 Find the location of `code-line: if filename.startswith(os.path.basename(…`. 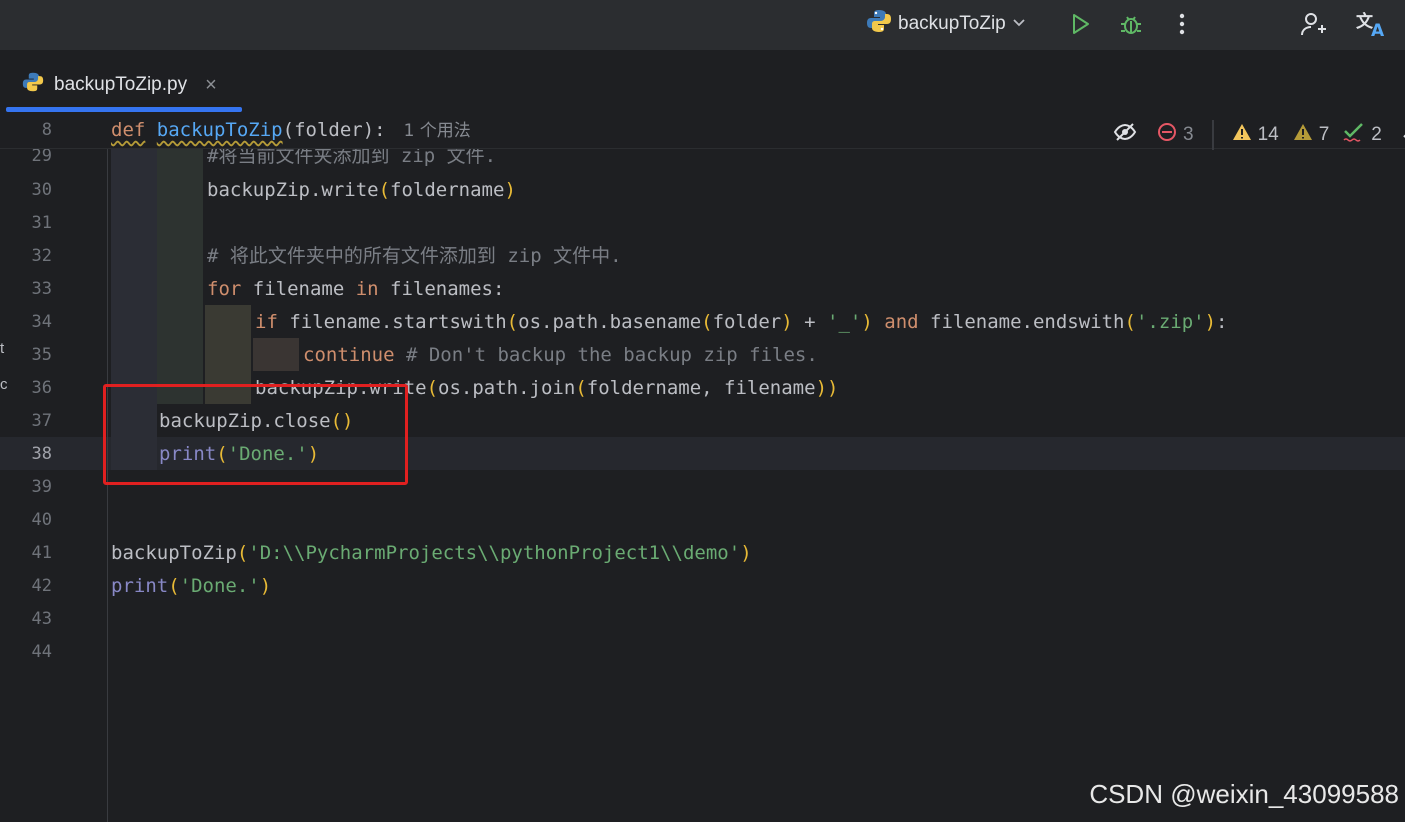

code-line: if filename.startswith(os.path.basename(… is located at coordinates (741, 322).